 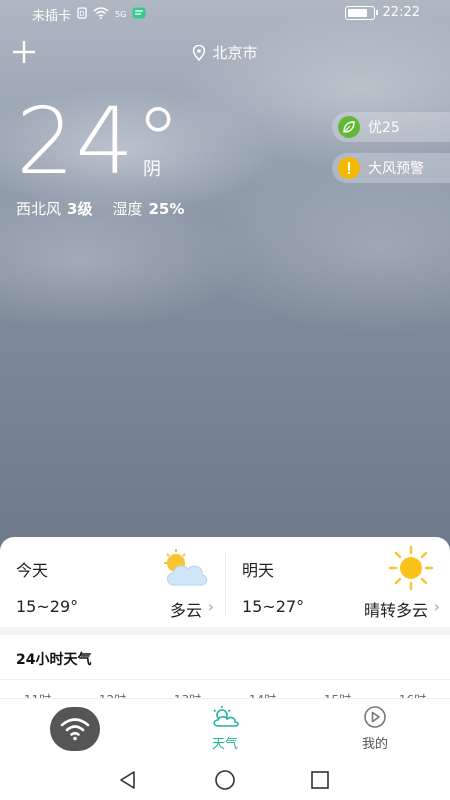 I want to click on weather-tab-icon, so click(x=226, y=716).